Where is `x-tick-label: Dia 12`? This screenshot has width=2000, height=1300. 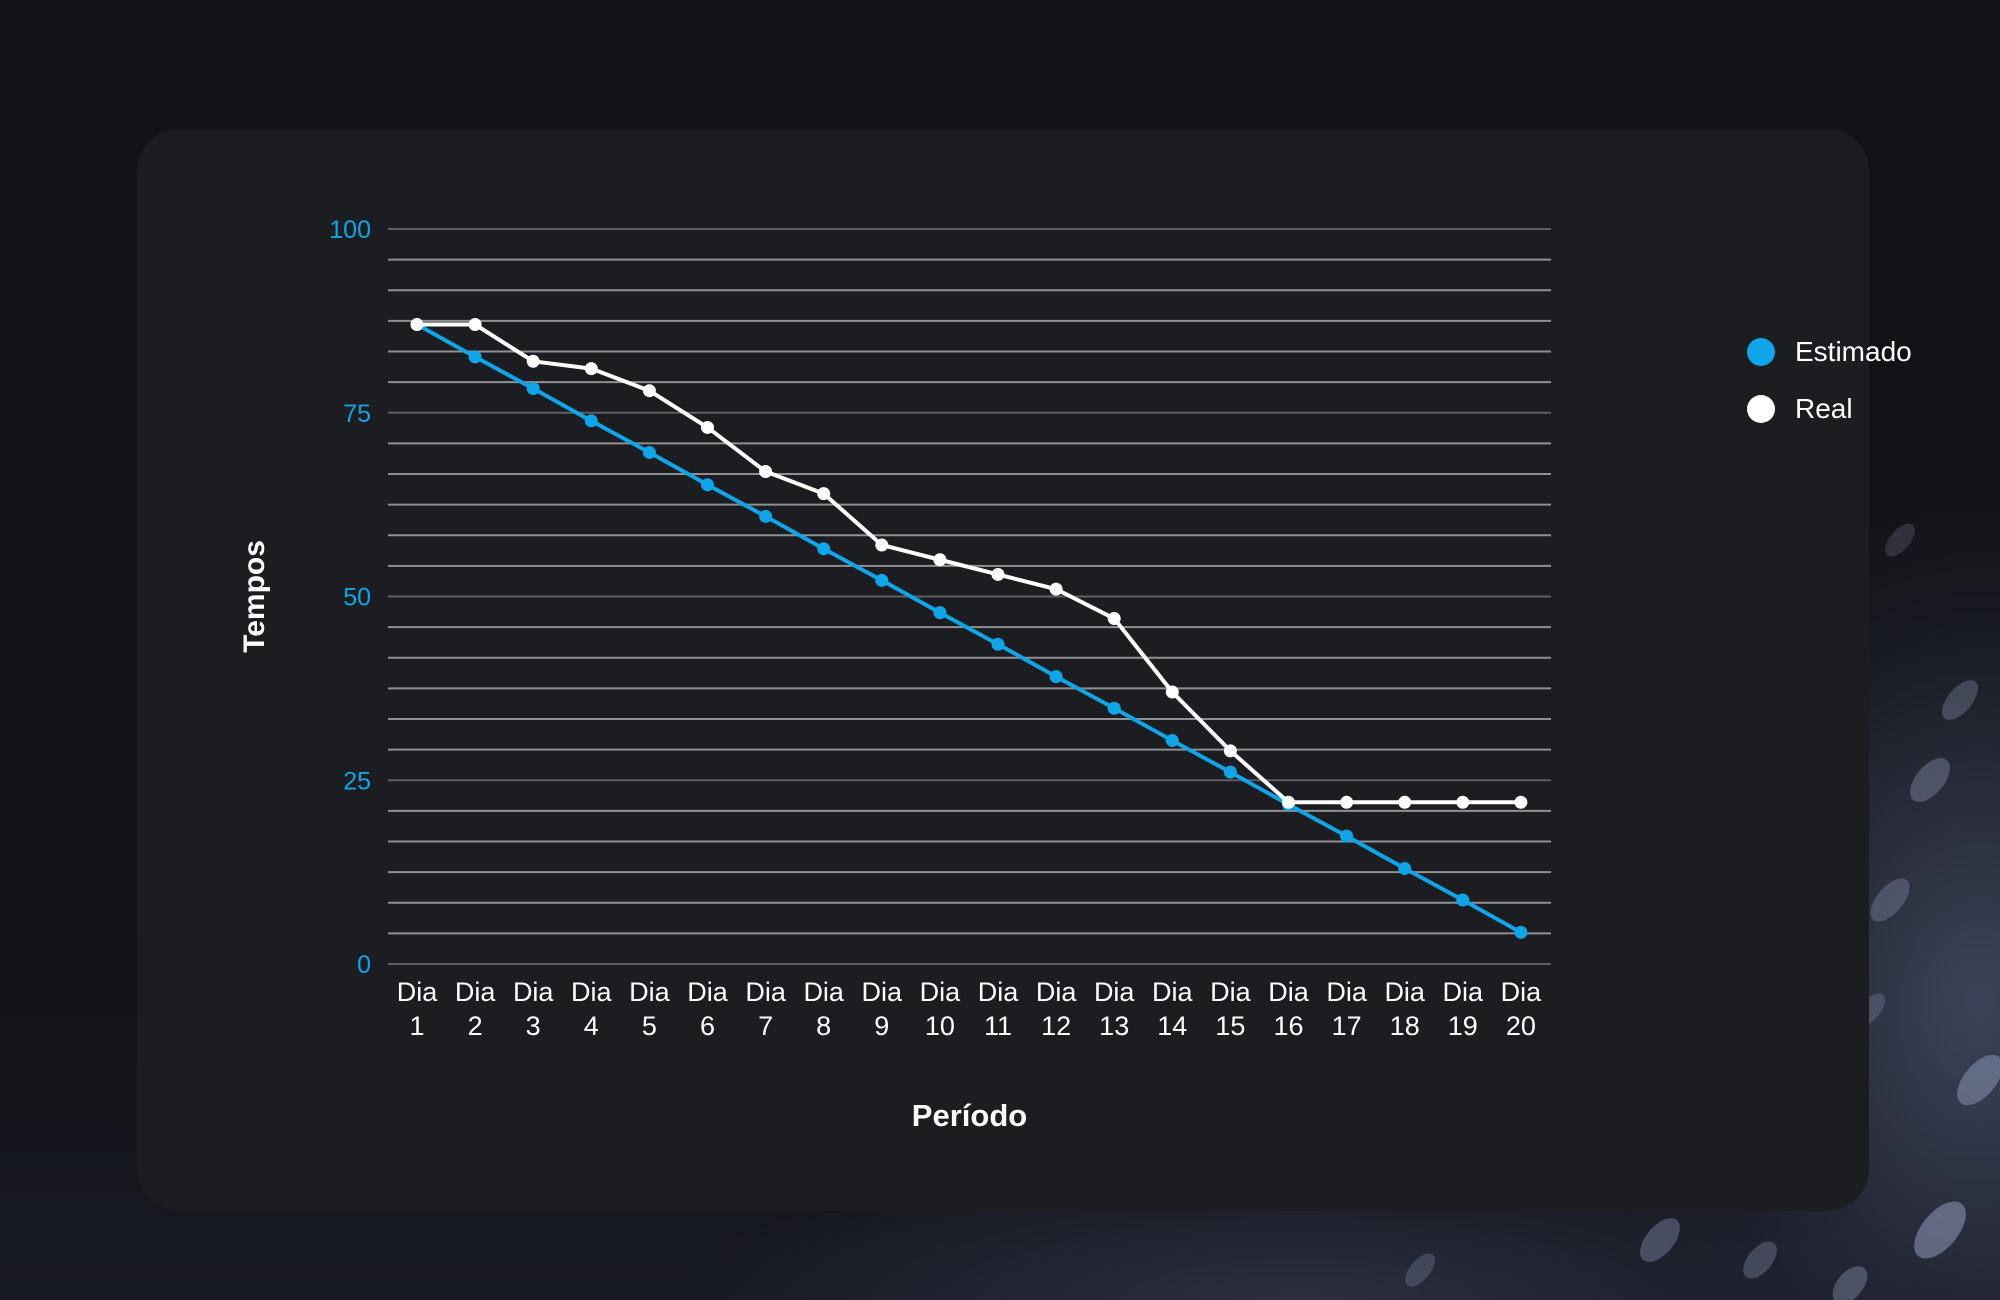 x-tick-label: Dia 12 is located at coordinates (1056, 1009).